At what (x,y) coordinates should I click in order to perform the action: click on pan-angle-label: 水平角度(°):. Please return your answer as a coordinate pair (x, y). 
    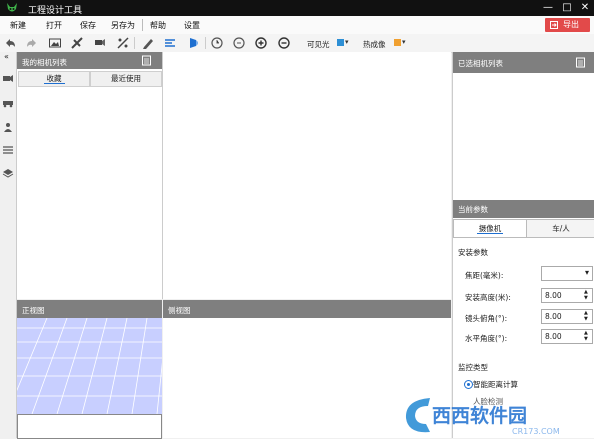
    Looking at the image, I should click on (486, 338).